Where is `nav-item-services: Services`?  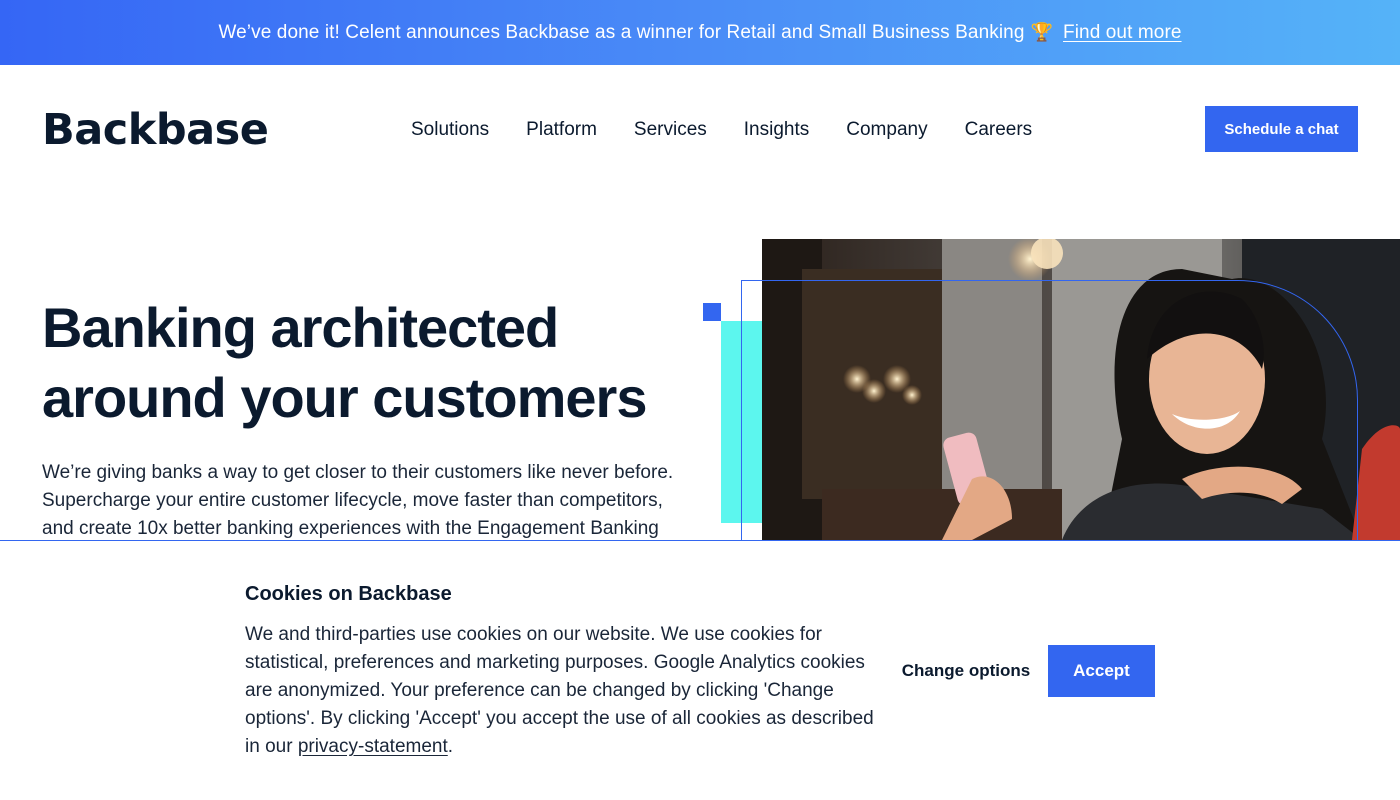
nav-item-services: Services is located at coordinates (670, 130).